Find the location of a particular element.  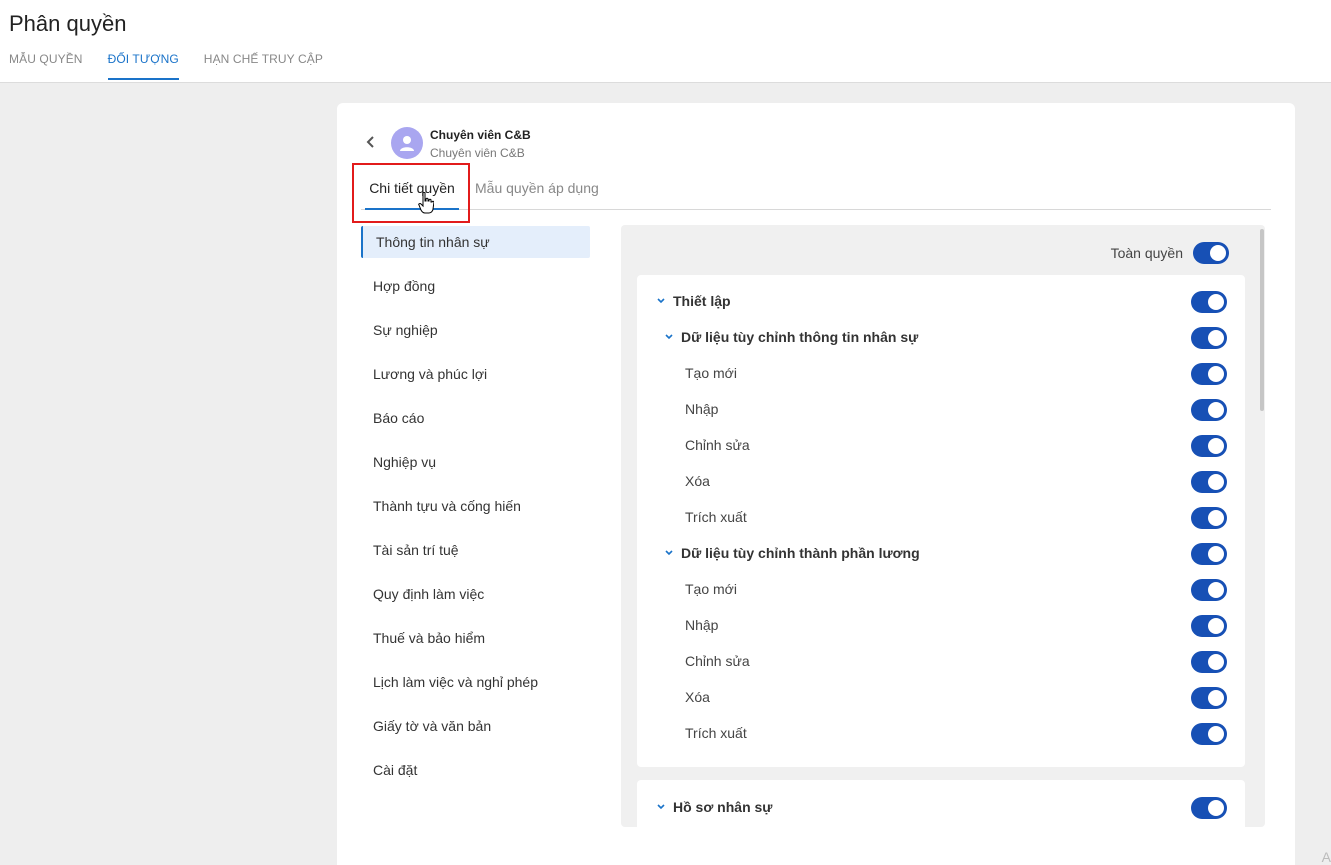

perm-label: Thiết lập is located at coordinates (702, 301).